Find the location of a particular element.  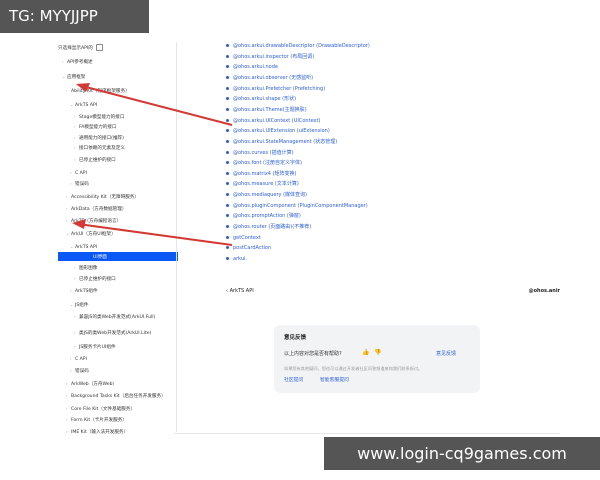

api-link-item: postCardAction is located at coordinates (248, 248).